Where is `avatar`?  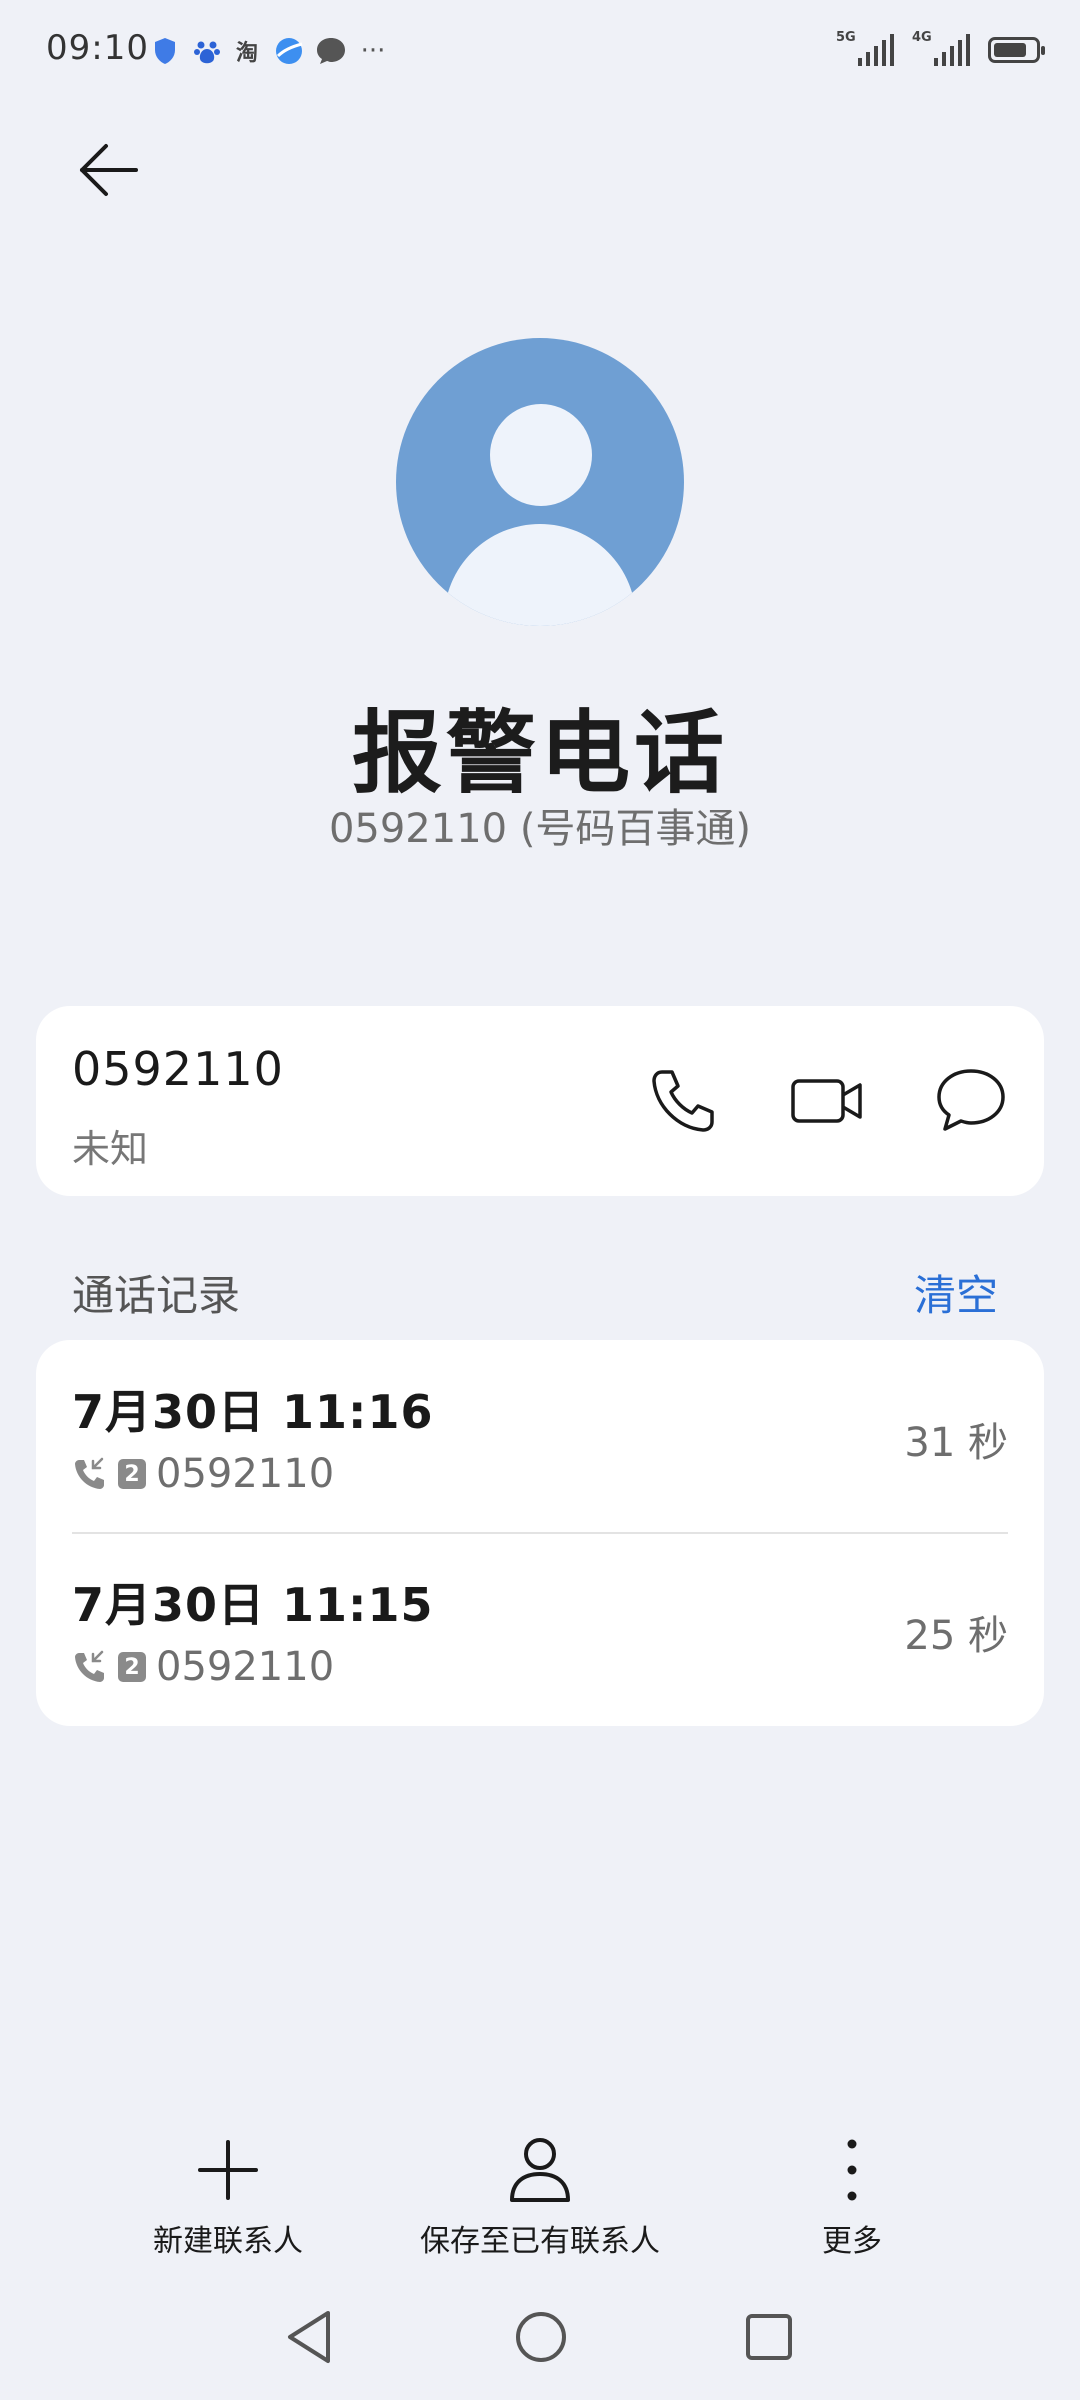 avatar is located at coordinates (540, 482).